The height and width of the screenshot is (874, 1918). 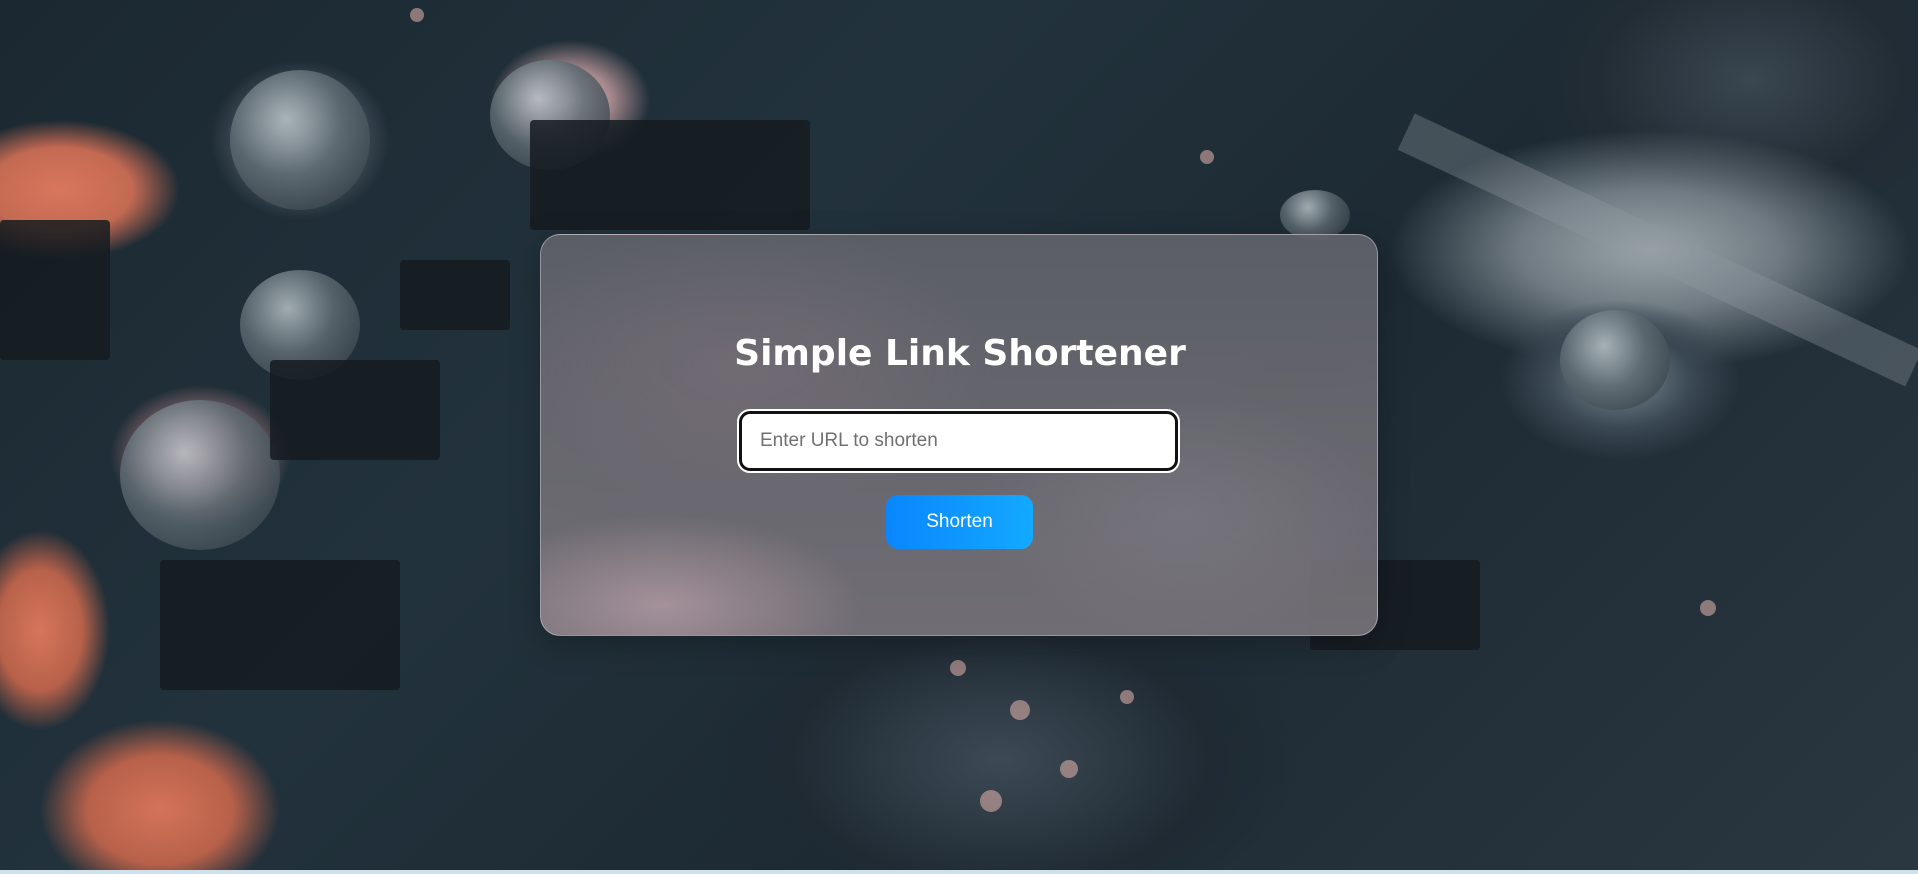 I want to click on shorten-button: Shorten, so click(x=959, y=522).